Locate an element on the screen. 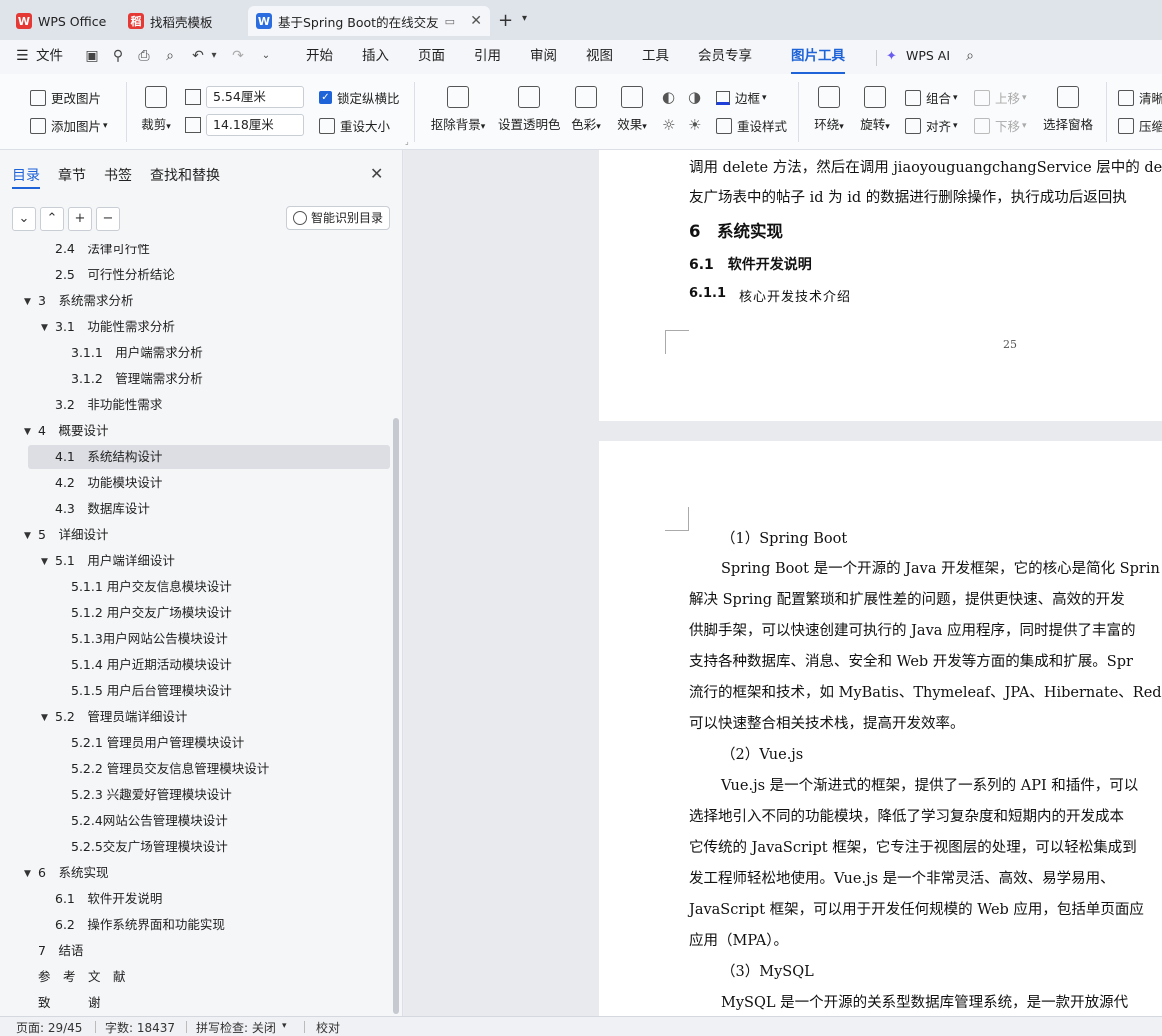 The height and width of the screenshot is (1036, 1162). set-transparent-button: 设置透明色 is located at coordinates (529, 109).